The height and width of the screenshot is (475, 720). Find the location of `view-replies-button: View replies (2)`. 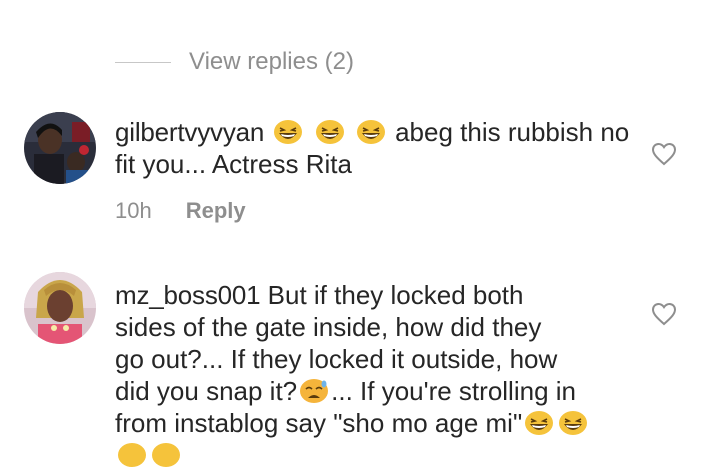

view-replies-button: View replies (2) is located at coordinates (234, 62).